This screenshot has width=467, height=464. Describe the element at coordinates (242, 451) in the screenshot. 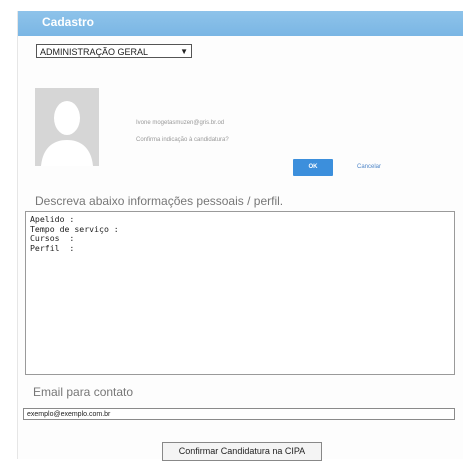

I see `confirm-candidacy-button: Confirmar Candidatura na CIPA` at that location.